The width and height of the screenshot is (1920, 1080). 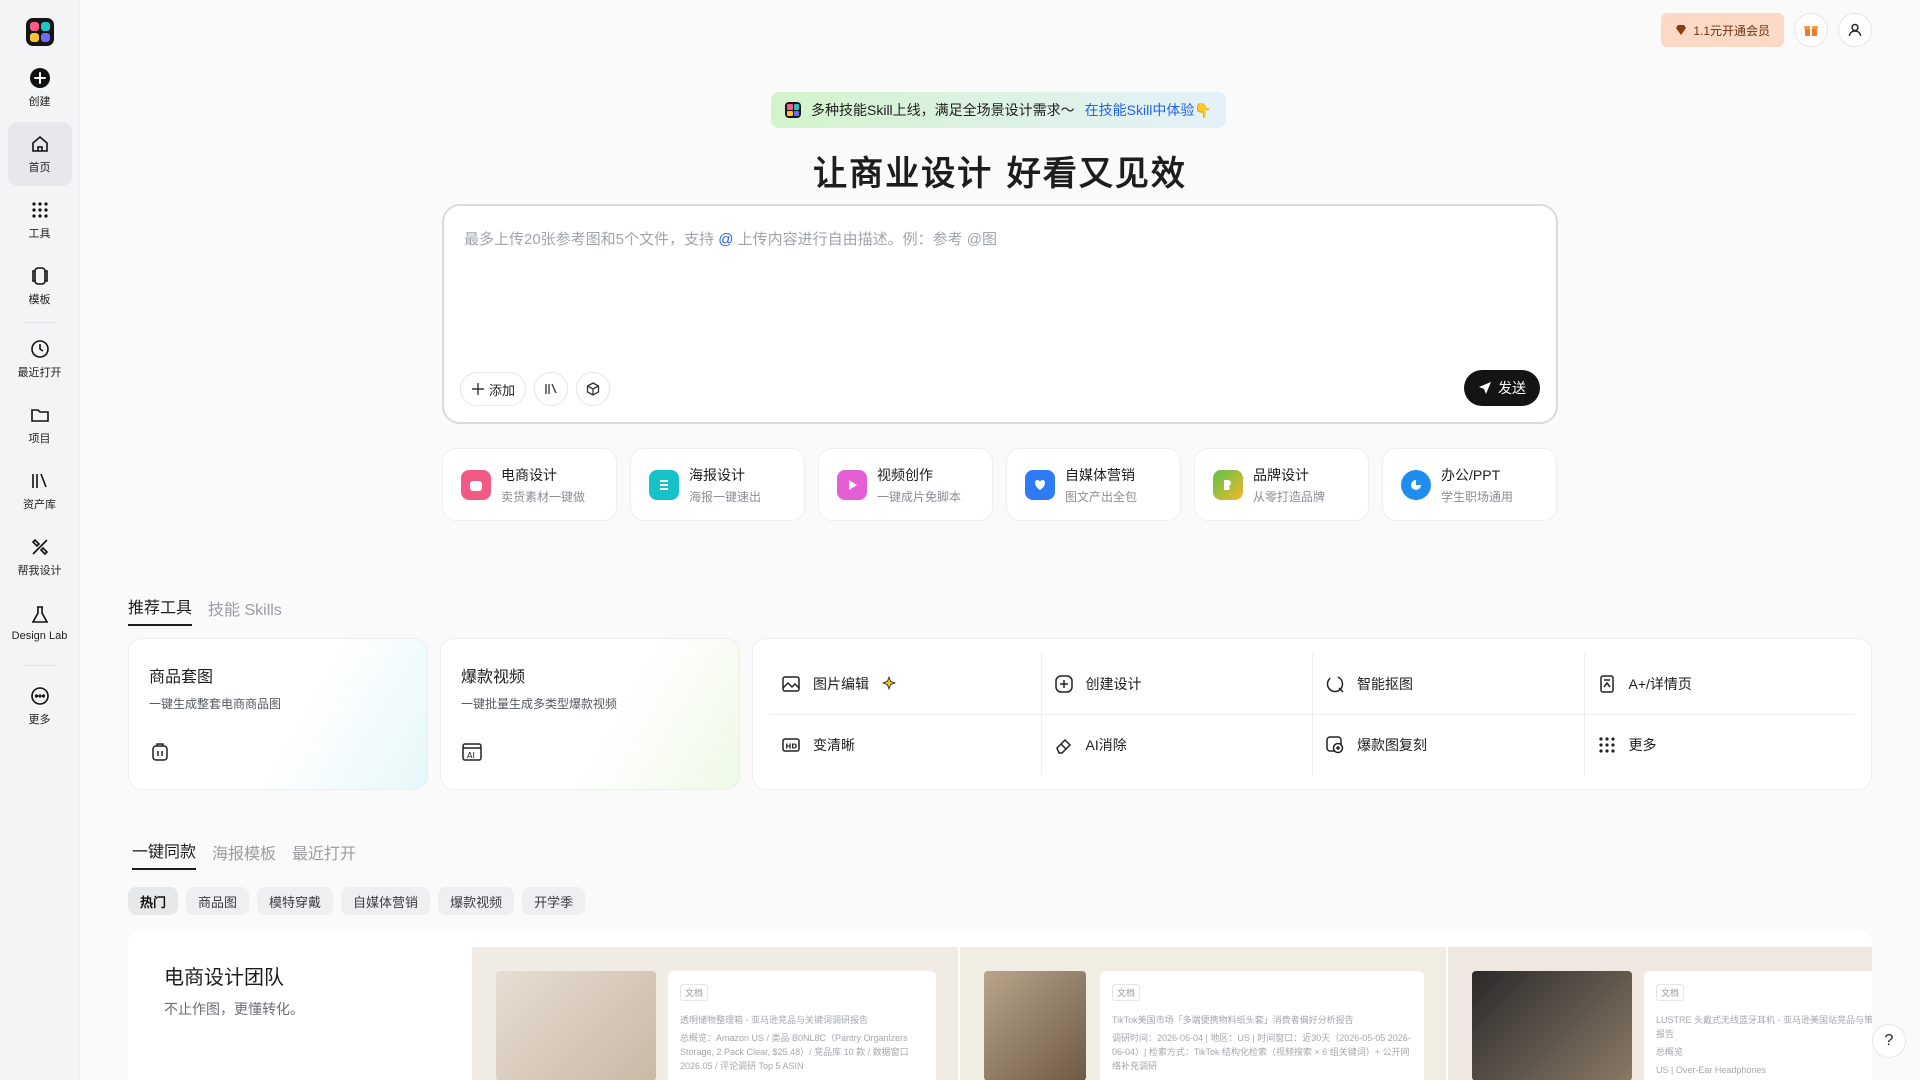 What do you see at coordinates (1719, 744) in the screenshot?
I see `tool-more: 更多` at bounding box center [1719, 744].